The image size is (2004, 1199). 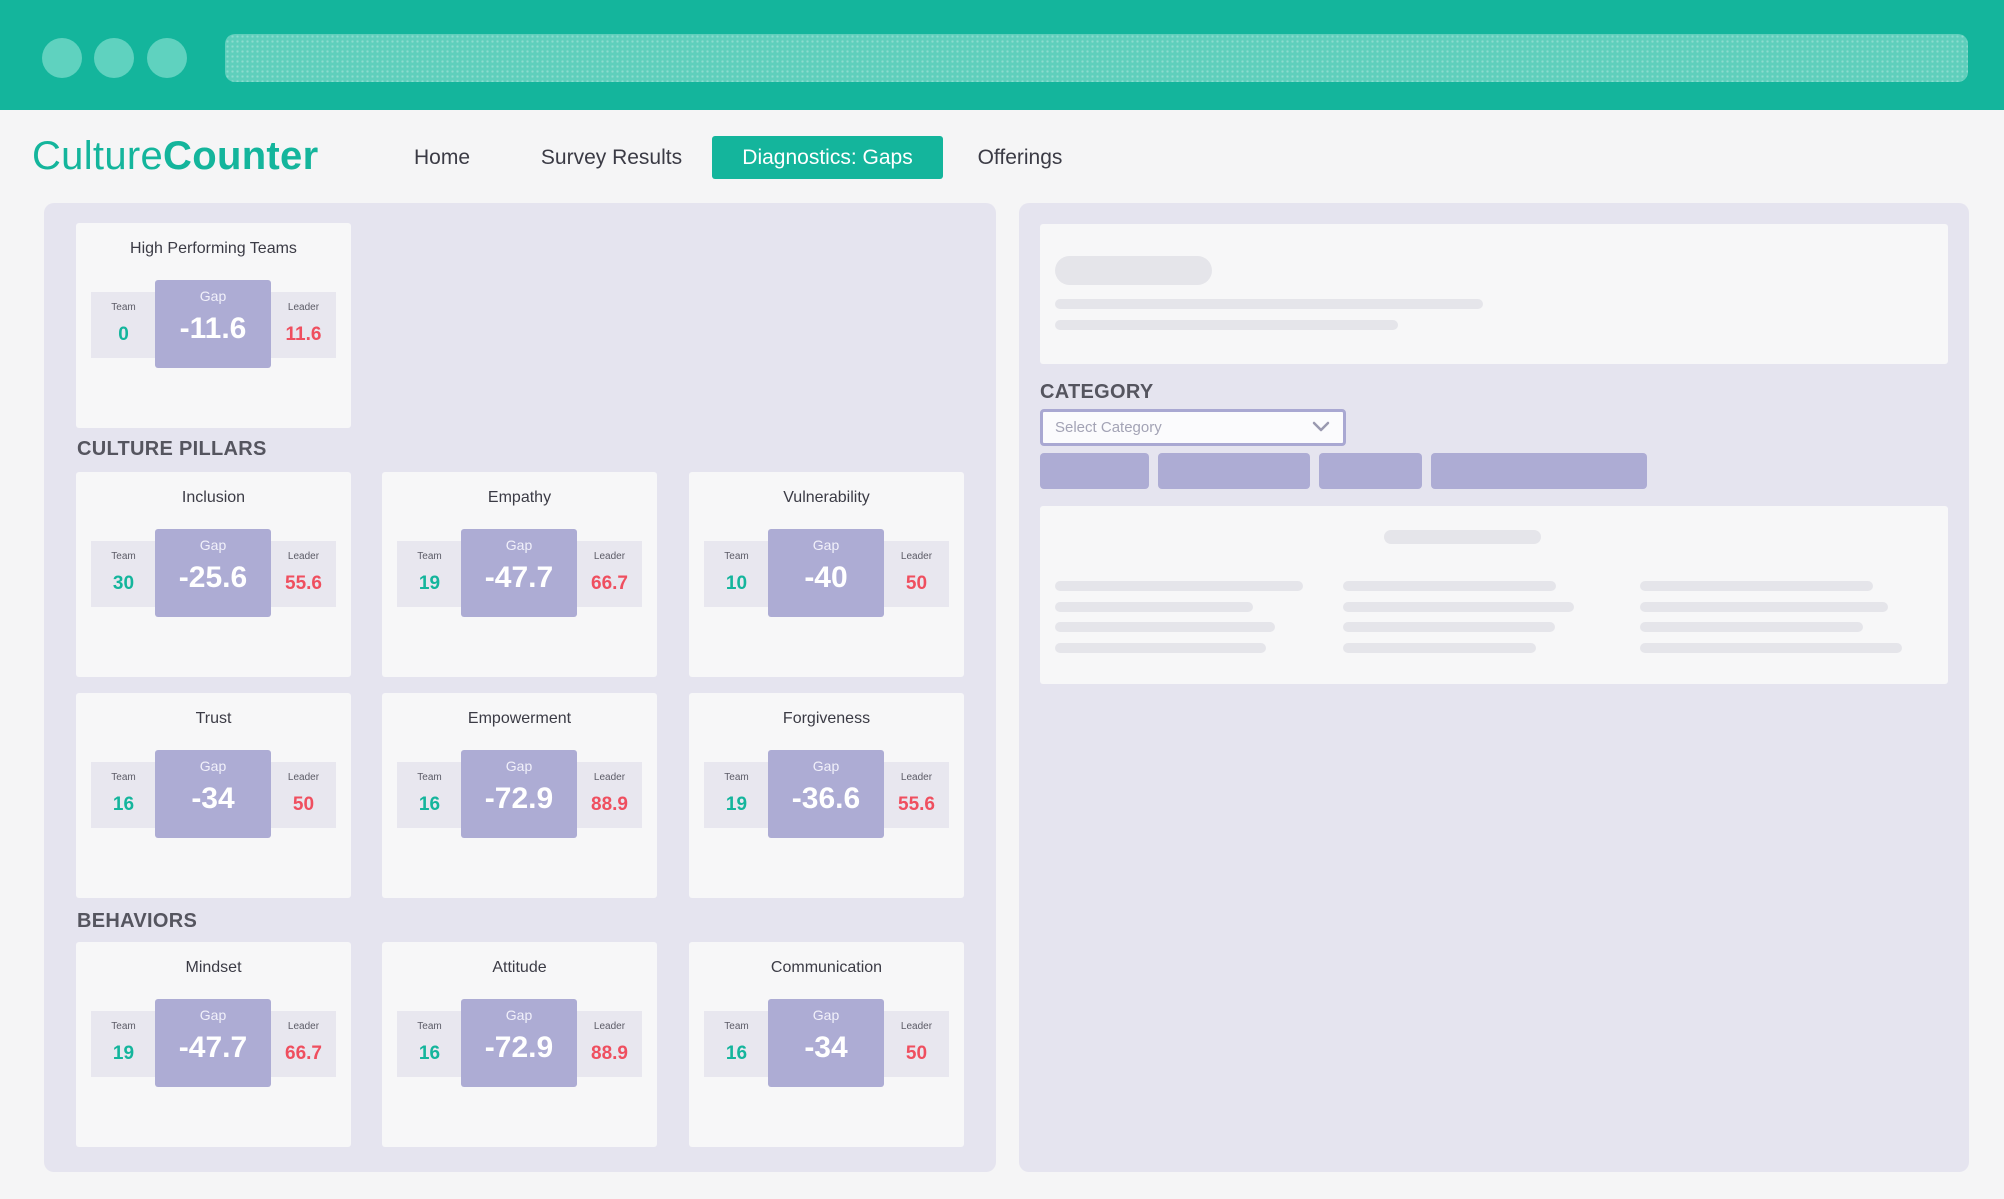 What do you see at coordinates (114, 58) in the screenshot?
I see `window-minimize-dot` at bounding box center [114, 58].